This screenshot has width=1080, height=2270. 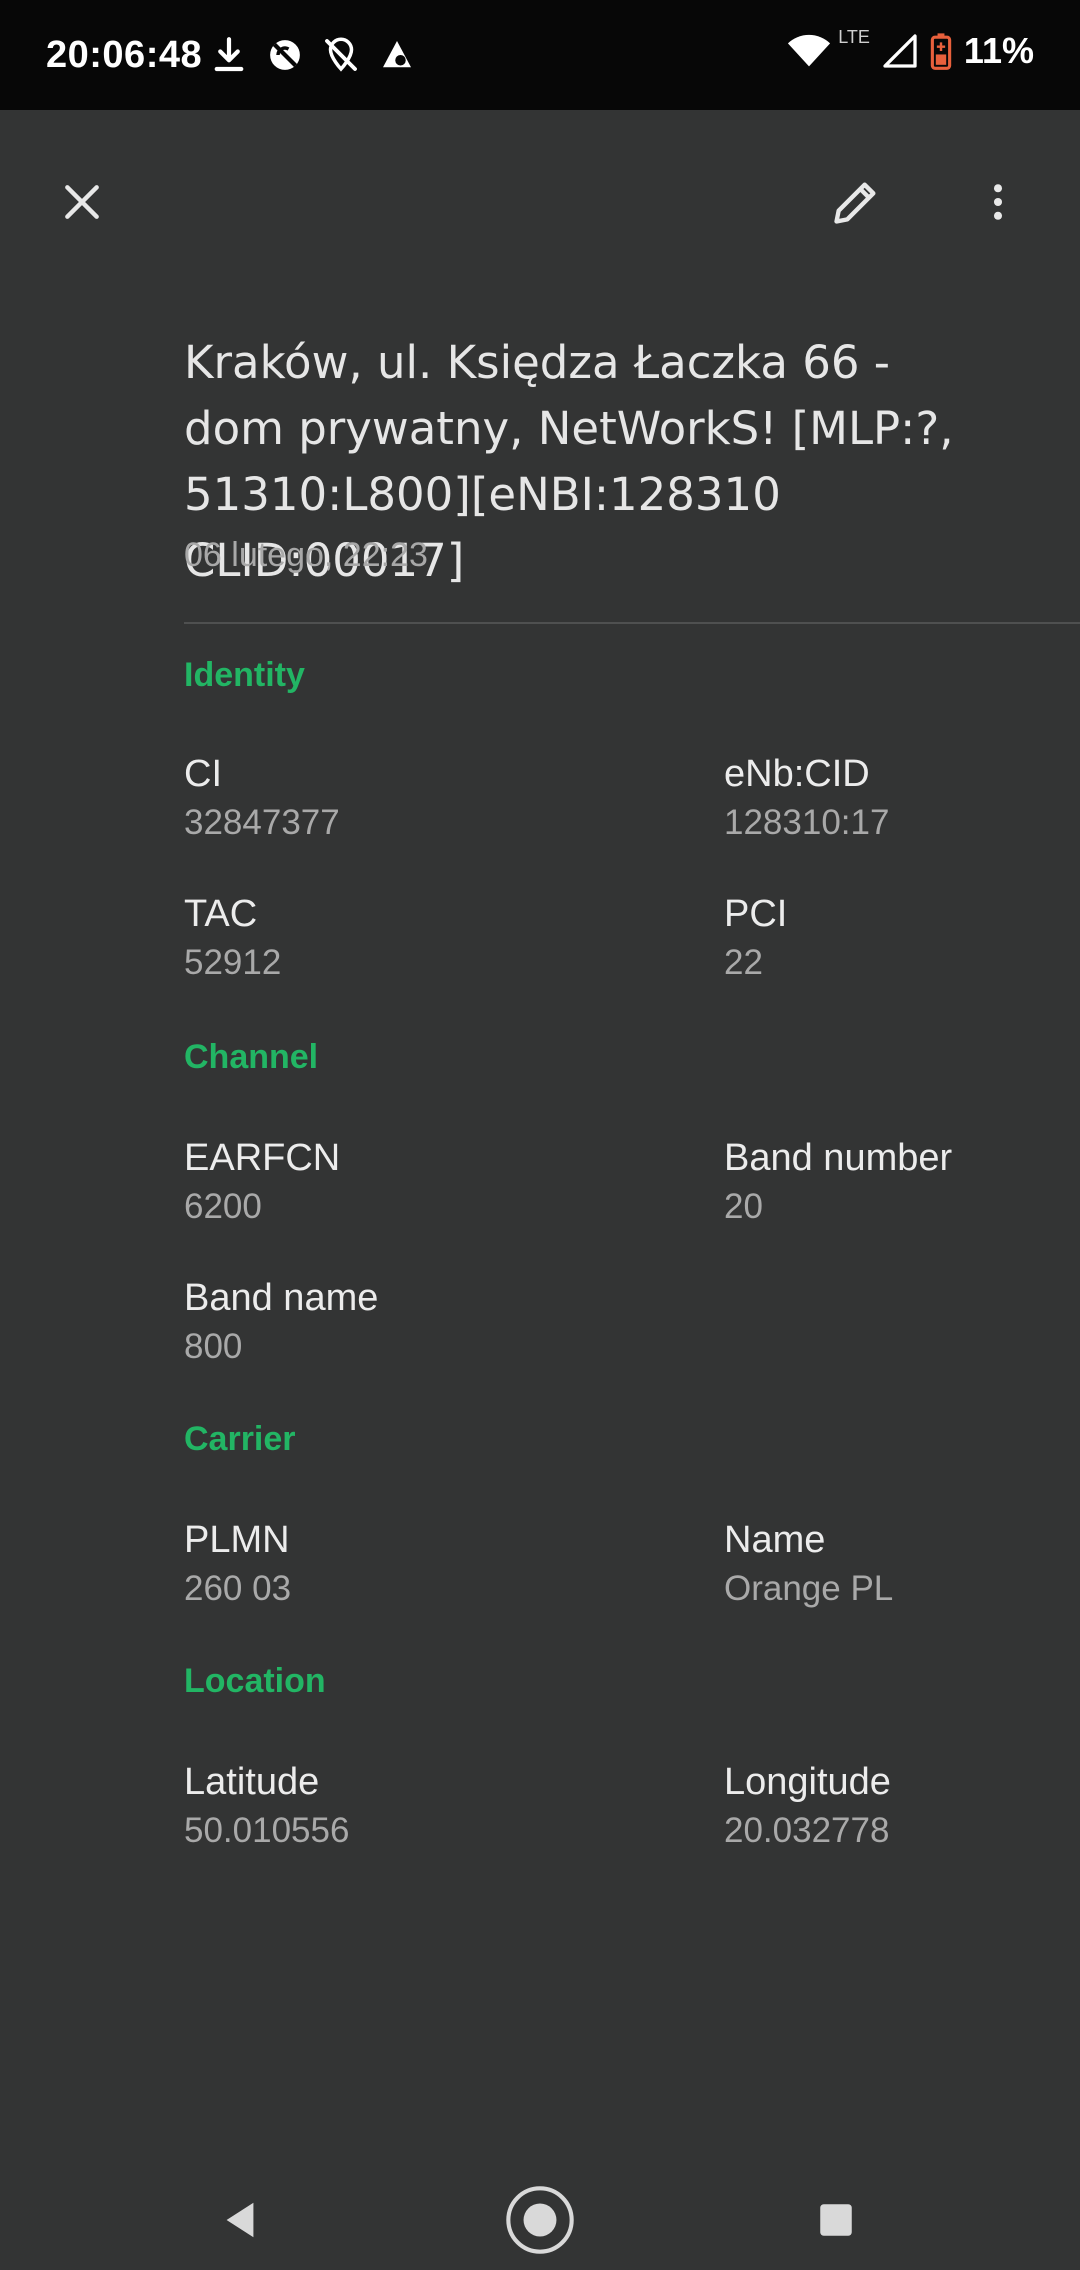 What do you see at coordinates (281, 1322) in the screenshot?
I see `field-band-name: Band name 800` at bounding box center [281, 1322].